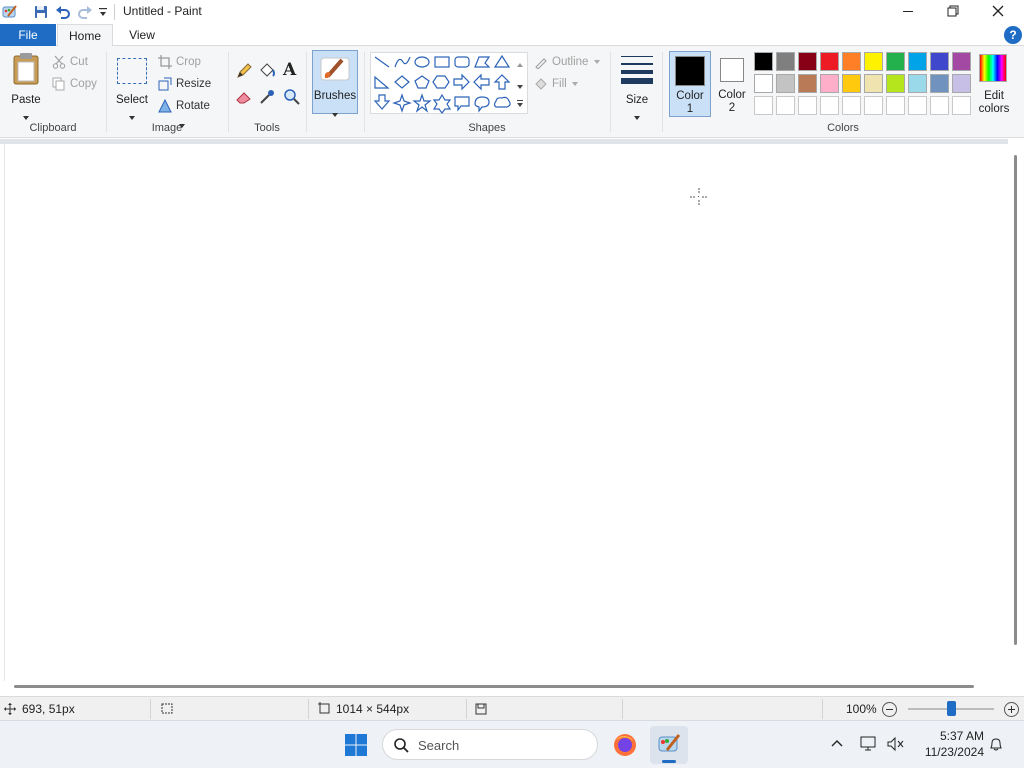 The image size is (1024, 768). I want to click on line-shape-icon, so click(382, 62).